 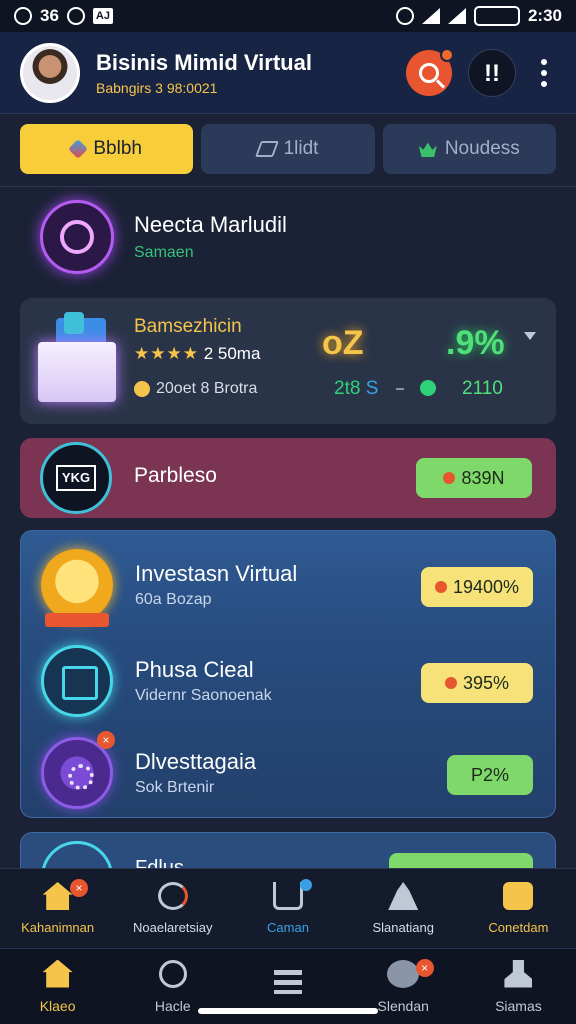 I want to click on brand-logo-icon: YKG, so click(x=76, y=478).